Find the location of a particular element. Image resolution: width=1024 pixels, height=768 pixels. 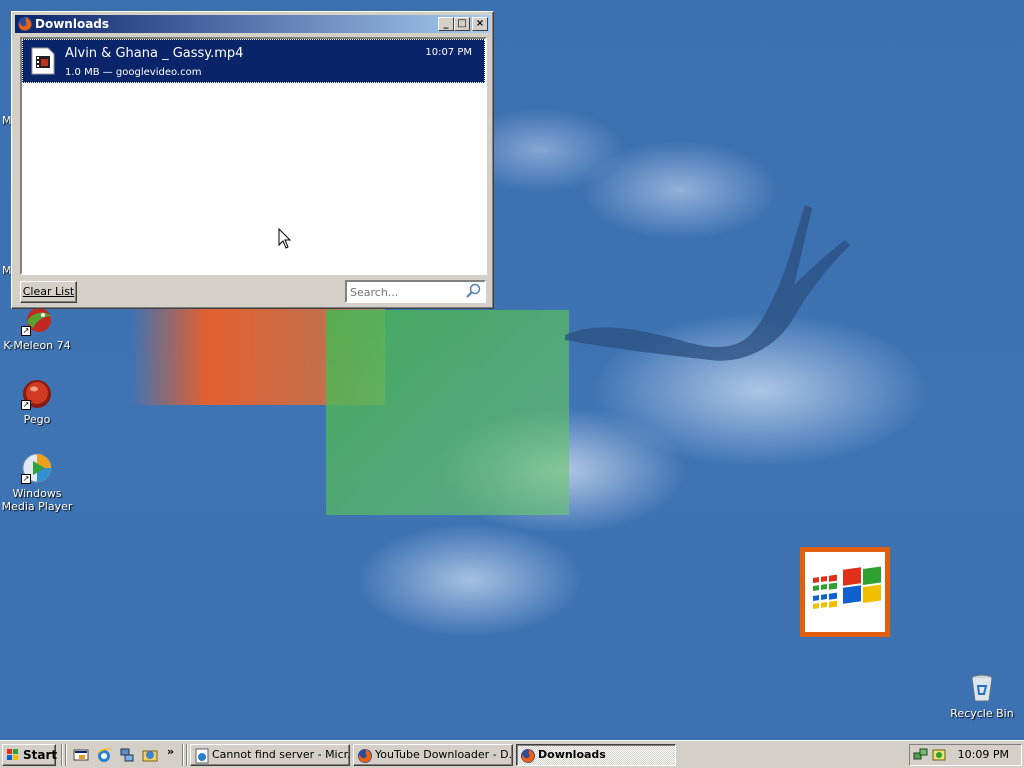

icon-label: Pego is located at coordinates (37, 419).